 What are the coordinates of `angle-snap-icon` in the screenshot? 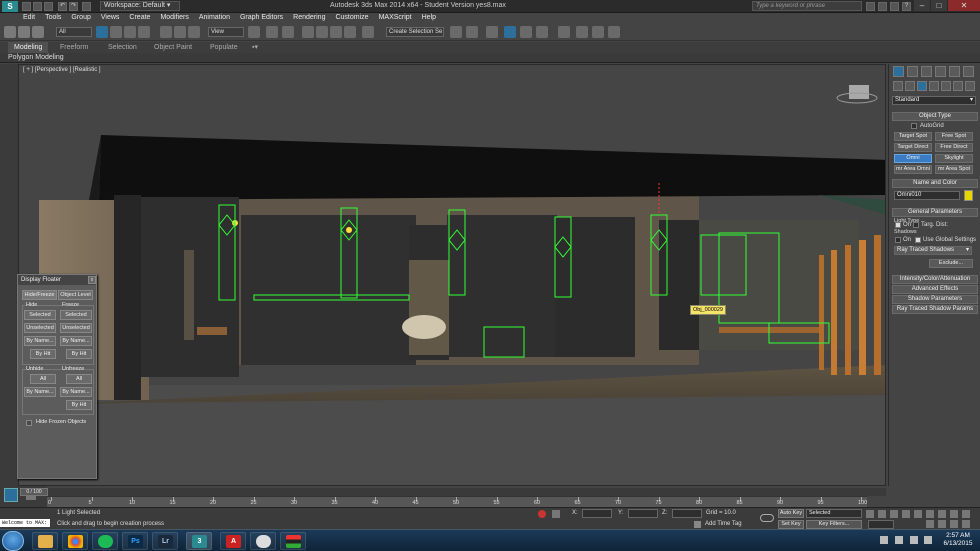 It's located at (322, 32).